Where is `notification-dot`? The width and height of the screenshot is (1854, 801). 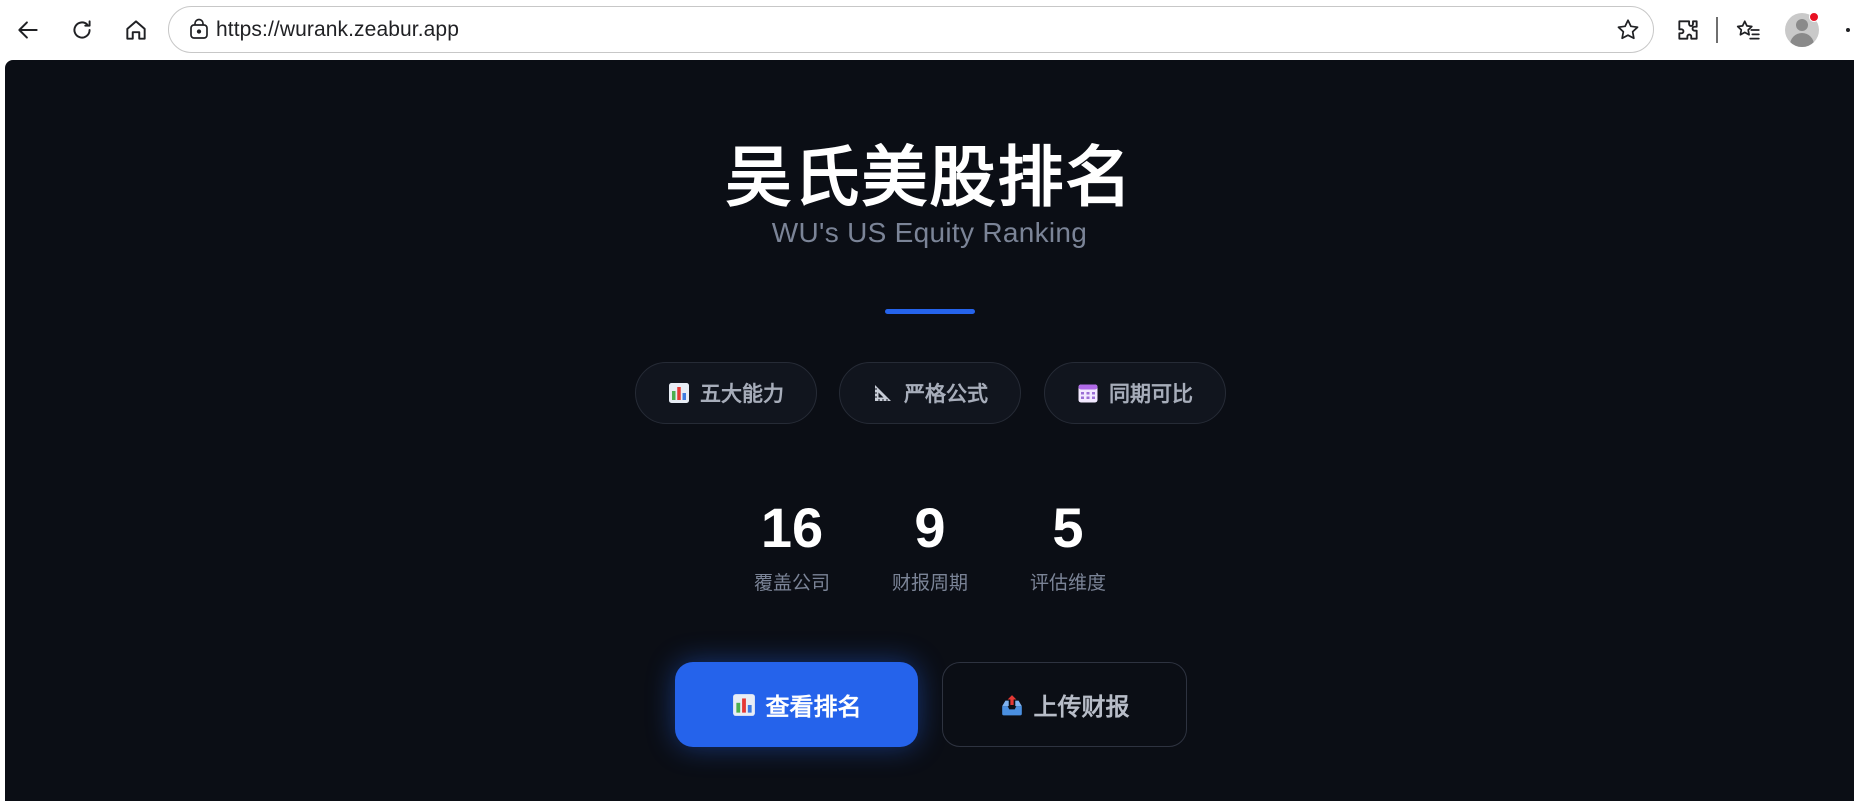
notification-dot is located at coordinates (1814, 17).